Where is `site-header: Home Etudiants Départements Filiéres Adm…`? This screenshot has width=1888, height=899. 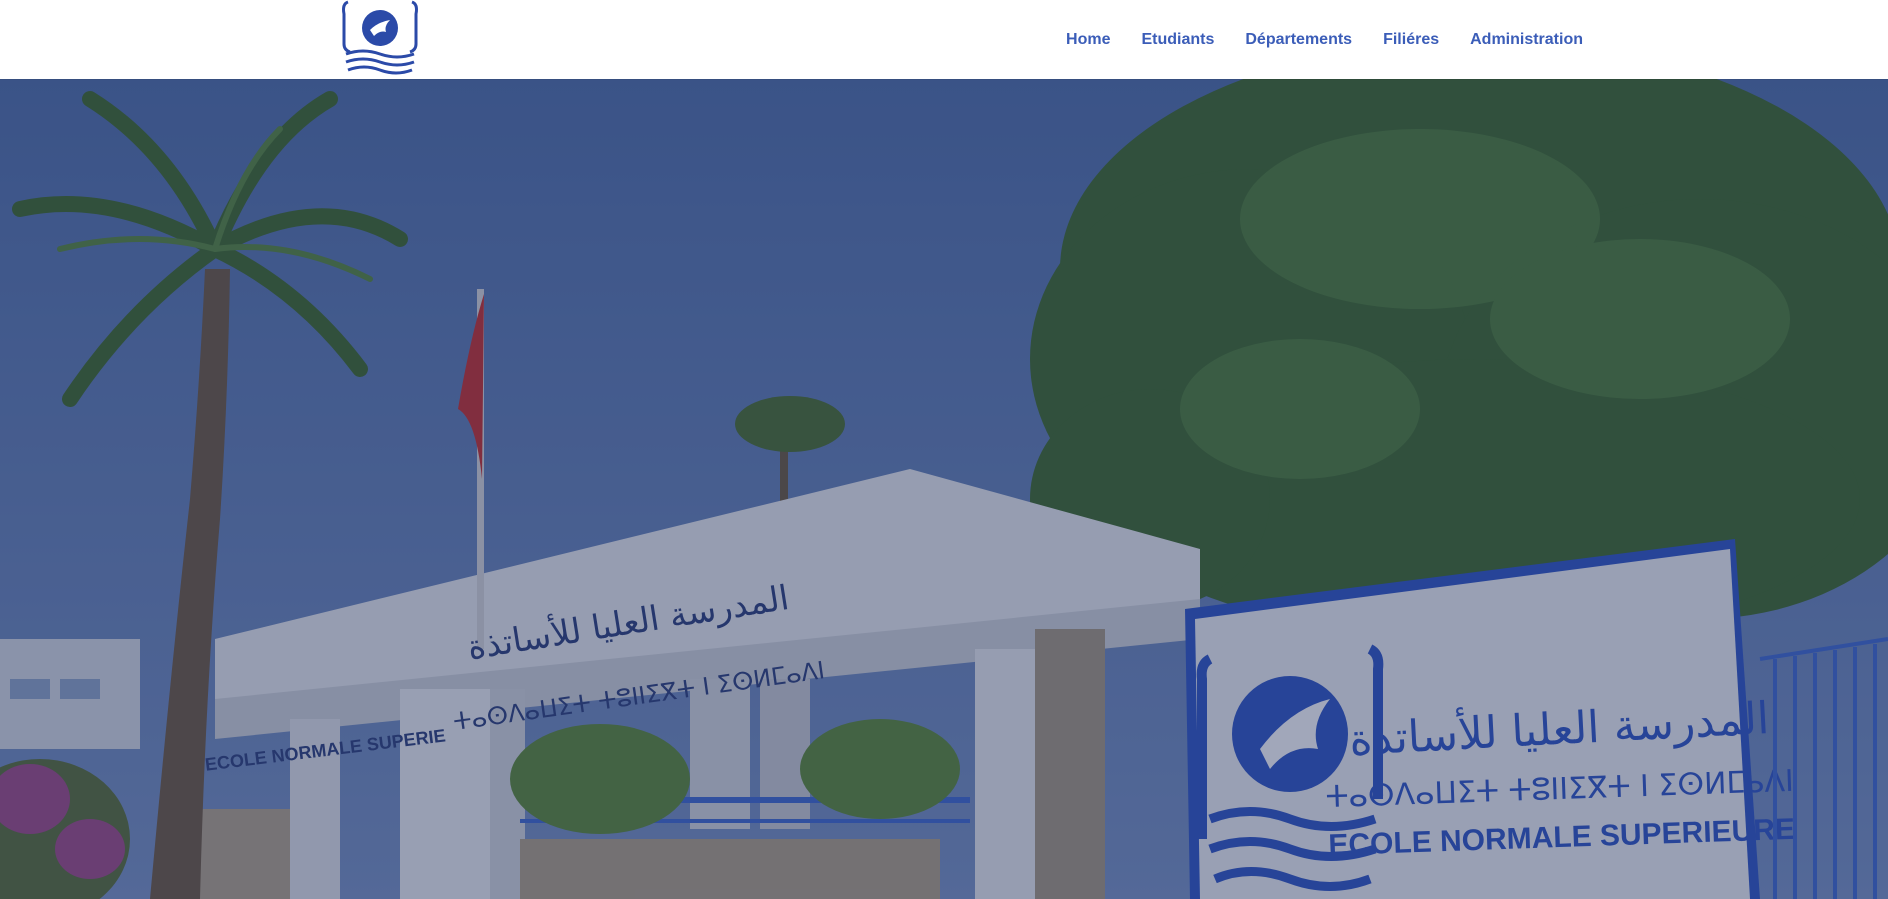
site-header: Home Etudiants Départements Filiéres Adm… is located at coordinates (944, 39).